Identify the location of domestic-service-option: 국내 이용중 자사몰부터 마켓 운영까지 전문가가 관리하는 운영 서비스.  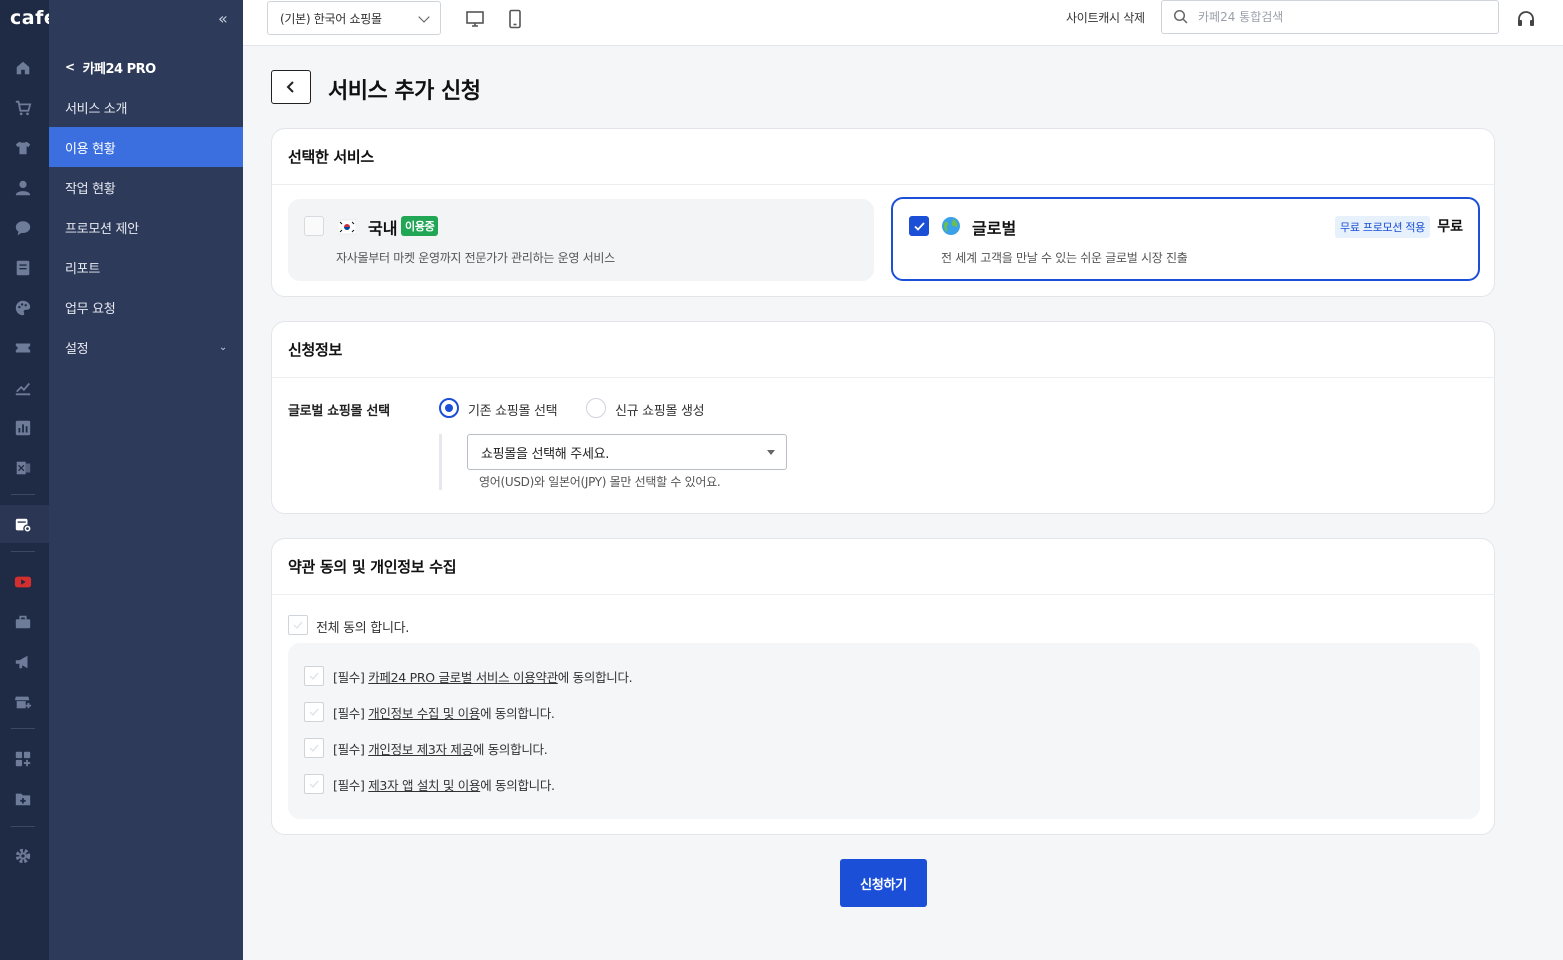
(581, 240).